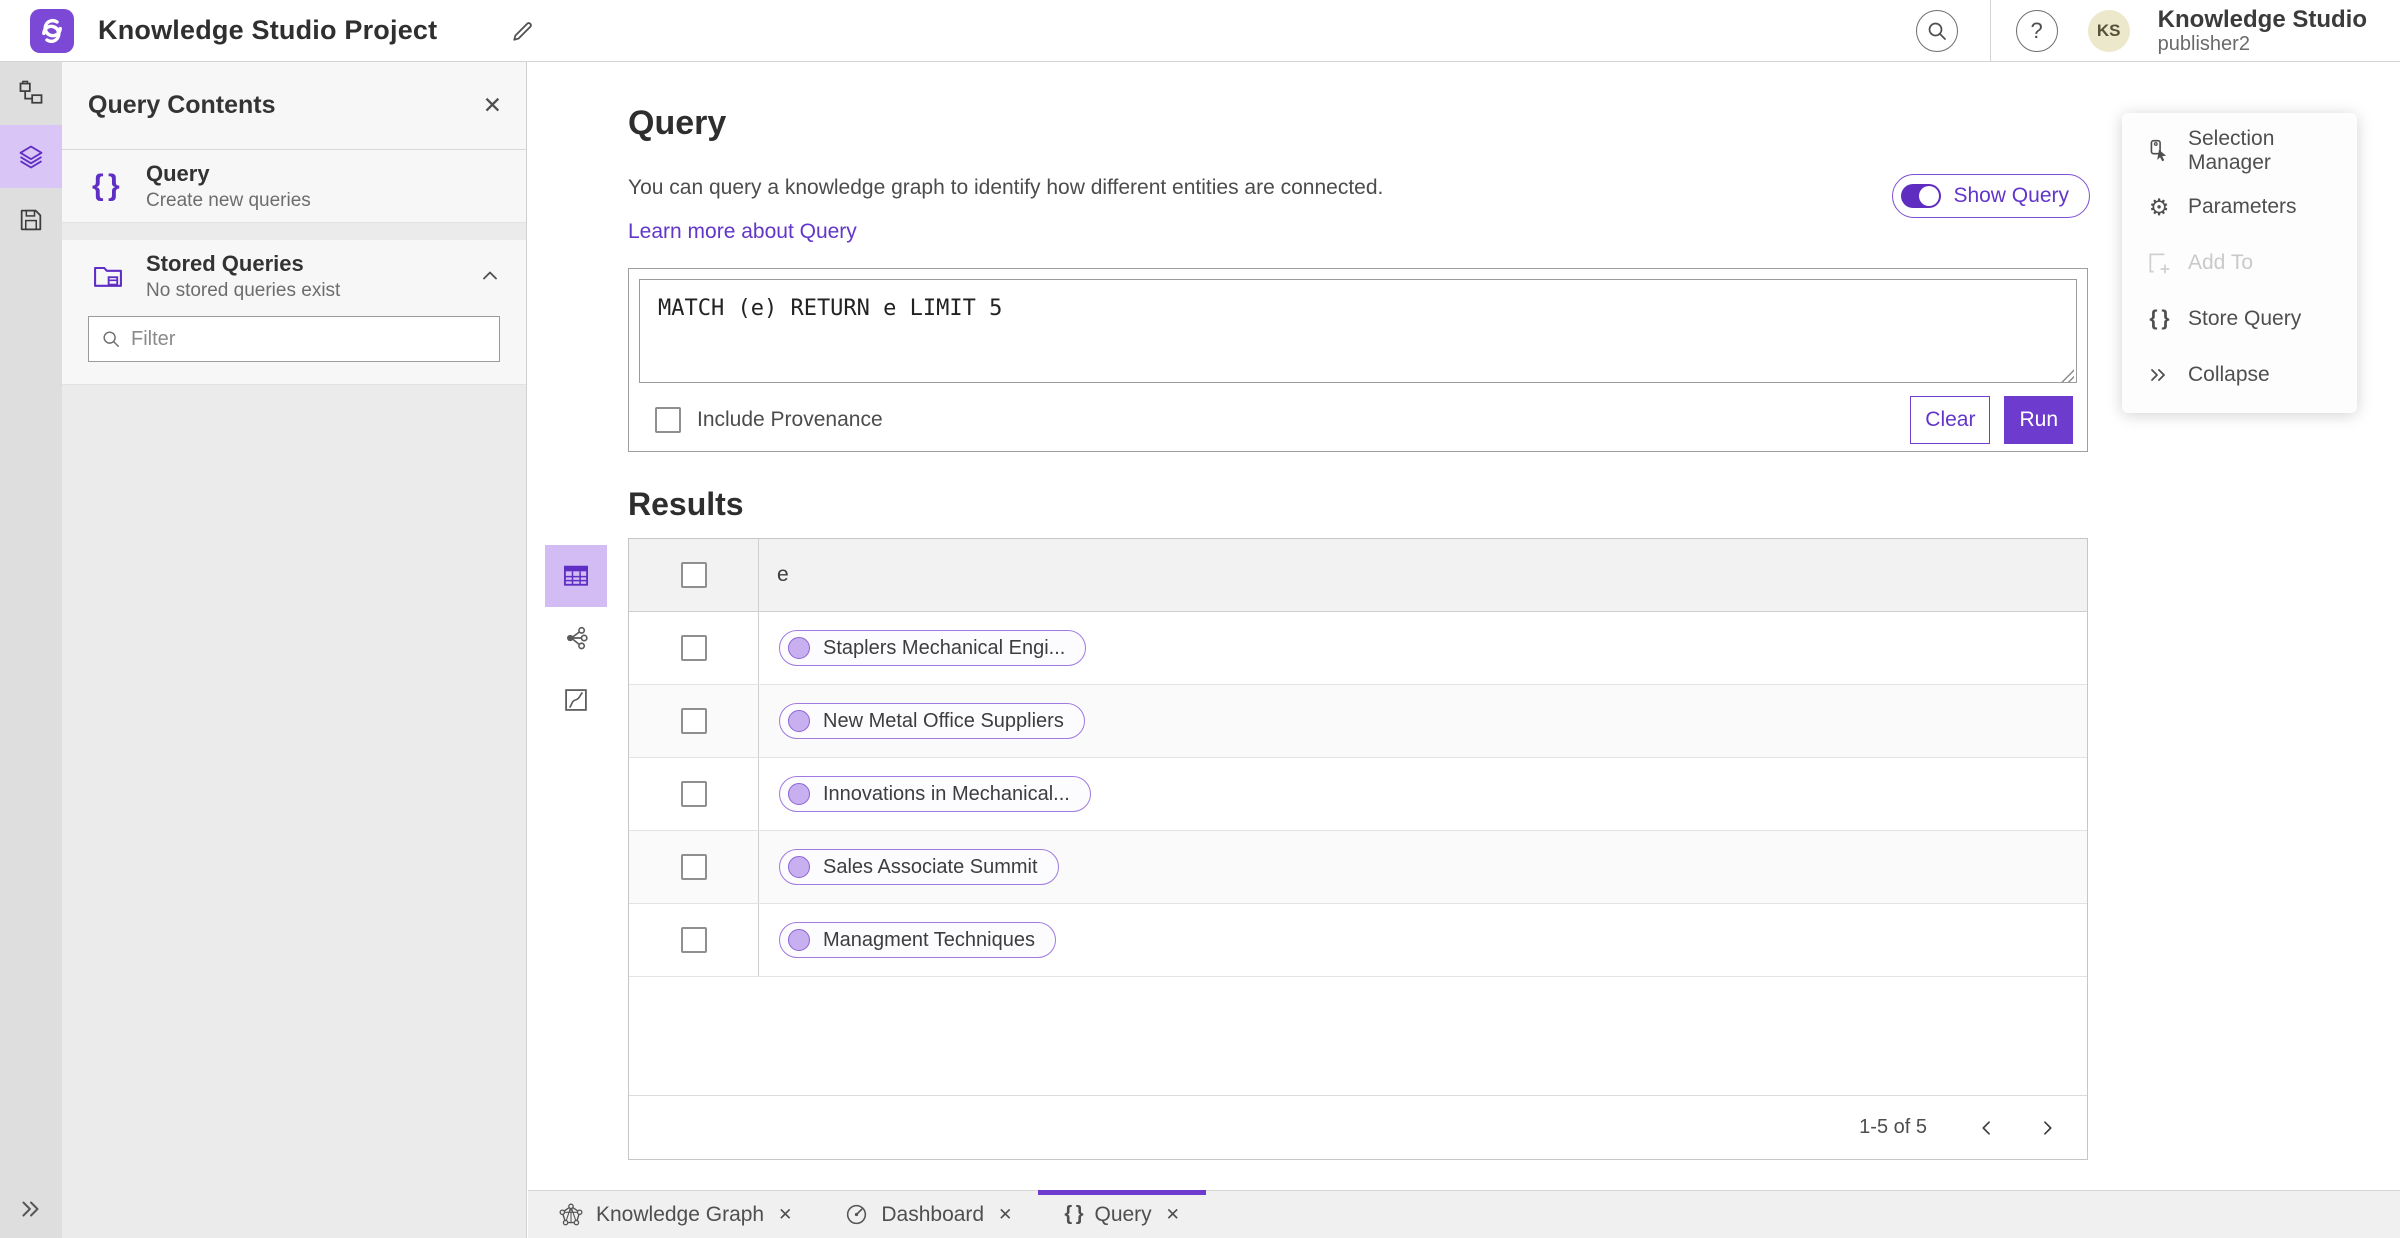 The height and width of the screenshot is (1238, 2400). Describe the element at coordinates (2011, 195) in the screenshot. I see `toggle-label: Show Query` at that location.